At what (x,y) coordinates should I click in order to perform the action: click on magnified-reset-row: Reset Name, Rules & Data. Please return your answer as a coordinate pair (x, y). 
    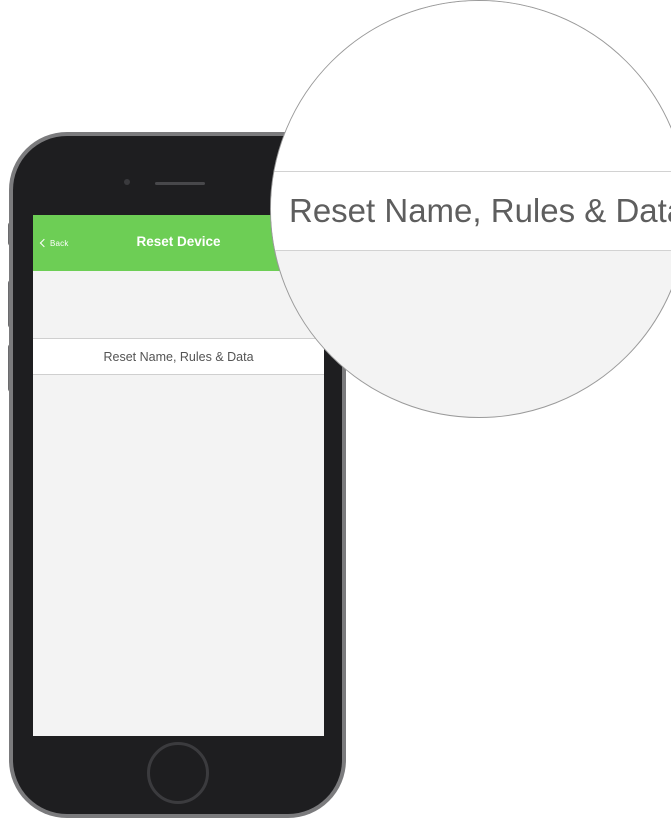
    Looking at the image, I should click on (471, 211).